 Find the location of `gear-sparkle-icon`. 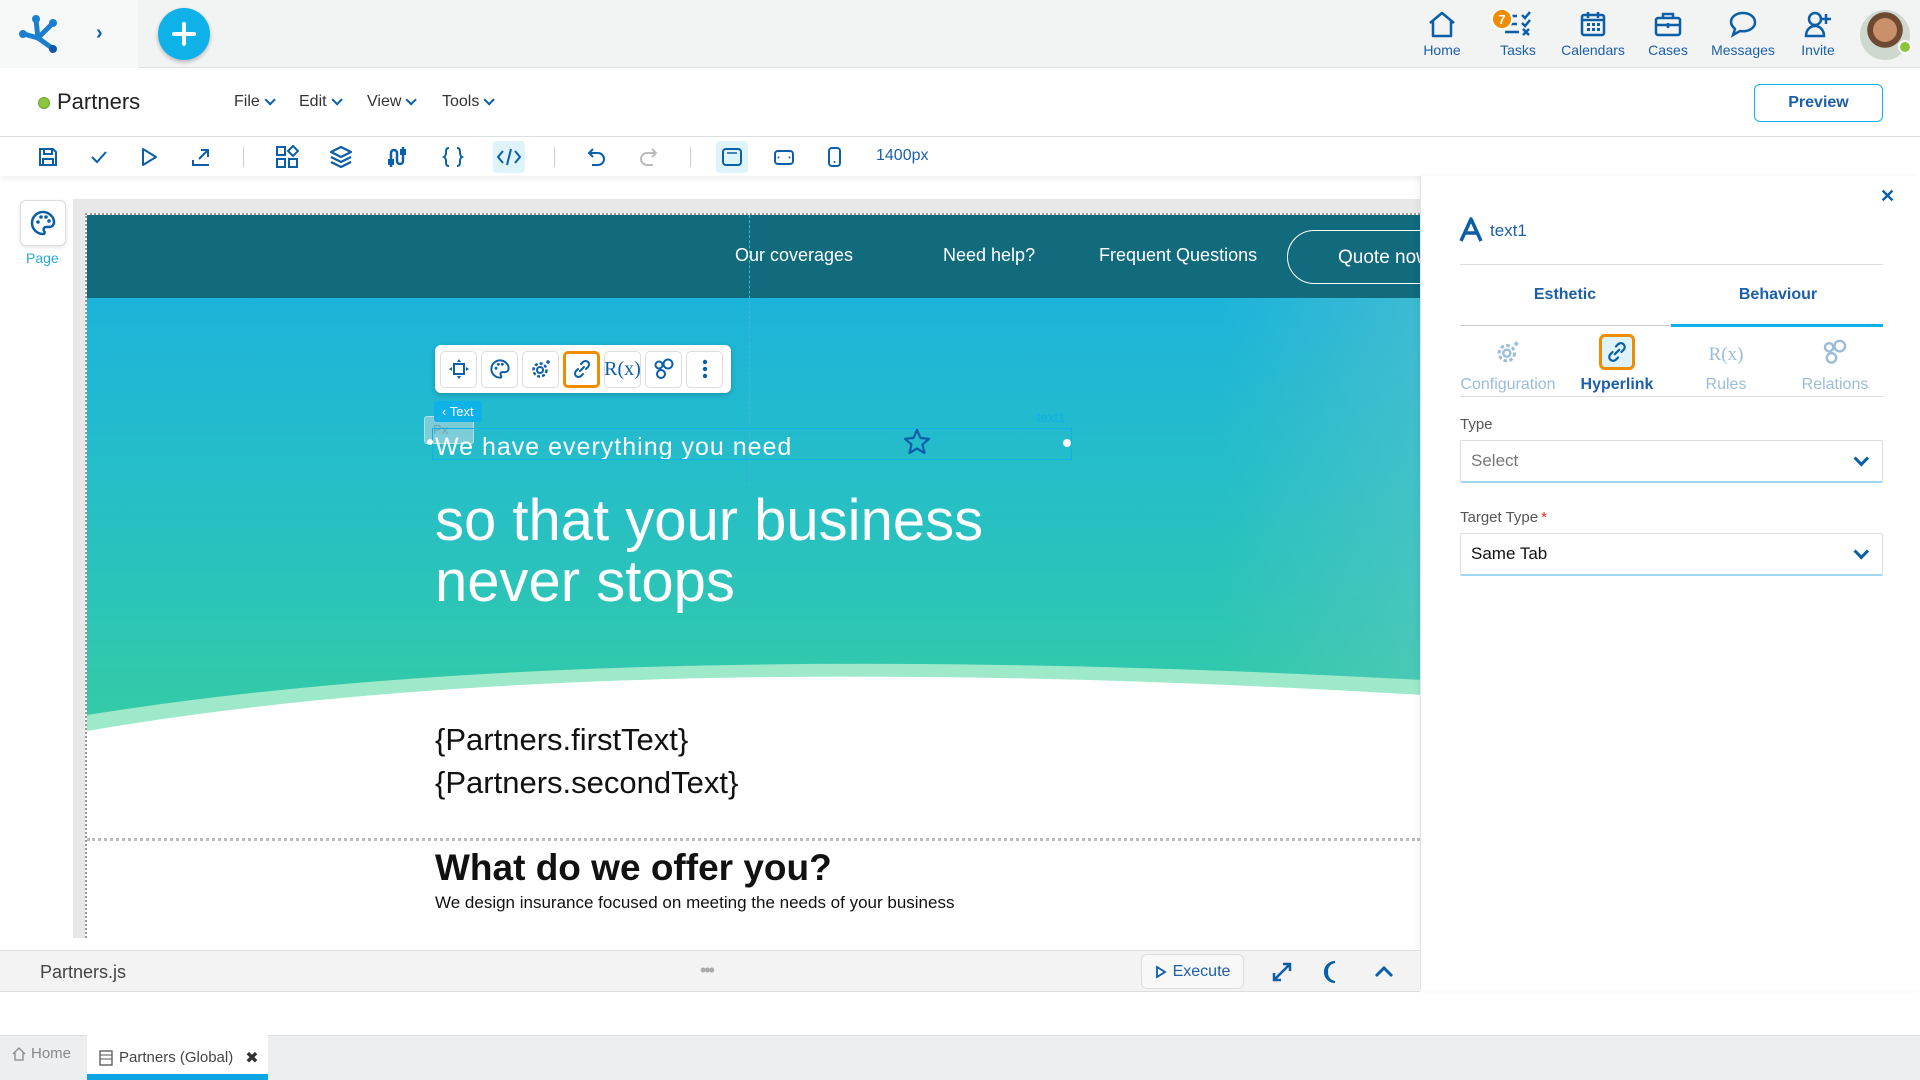

gear-sparkle-icon is located at coordinates (540, 369).